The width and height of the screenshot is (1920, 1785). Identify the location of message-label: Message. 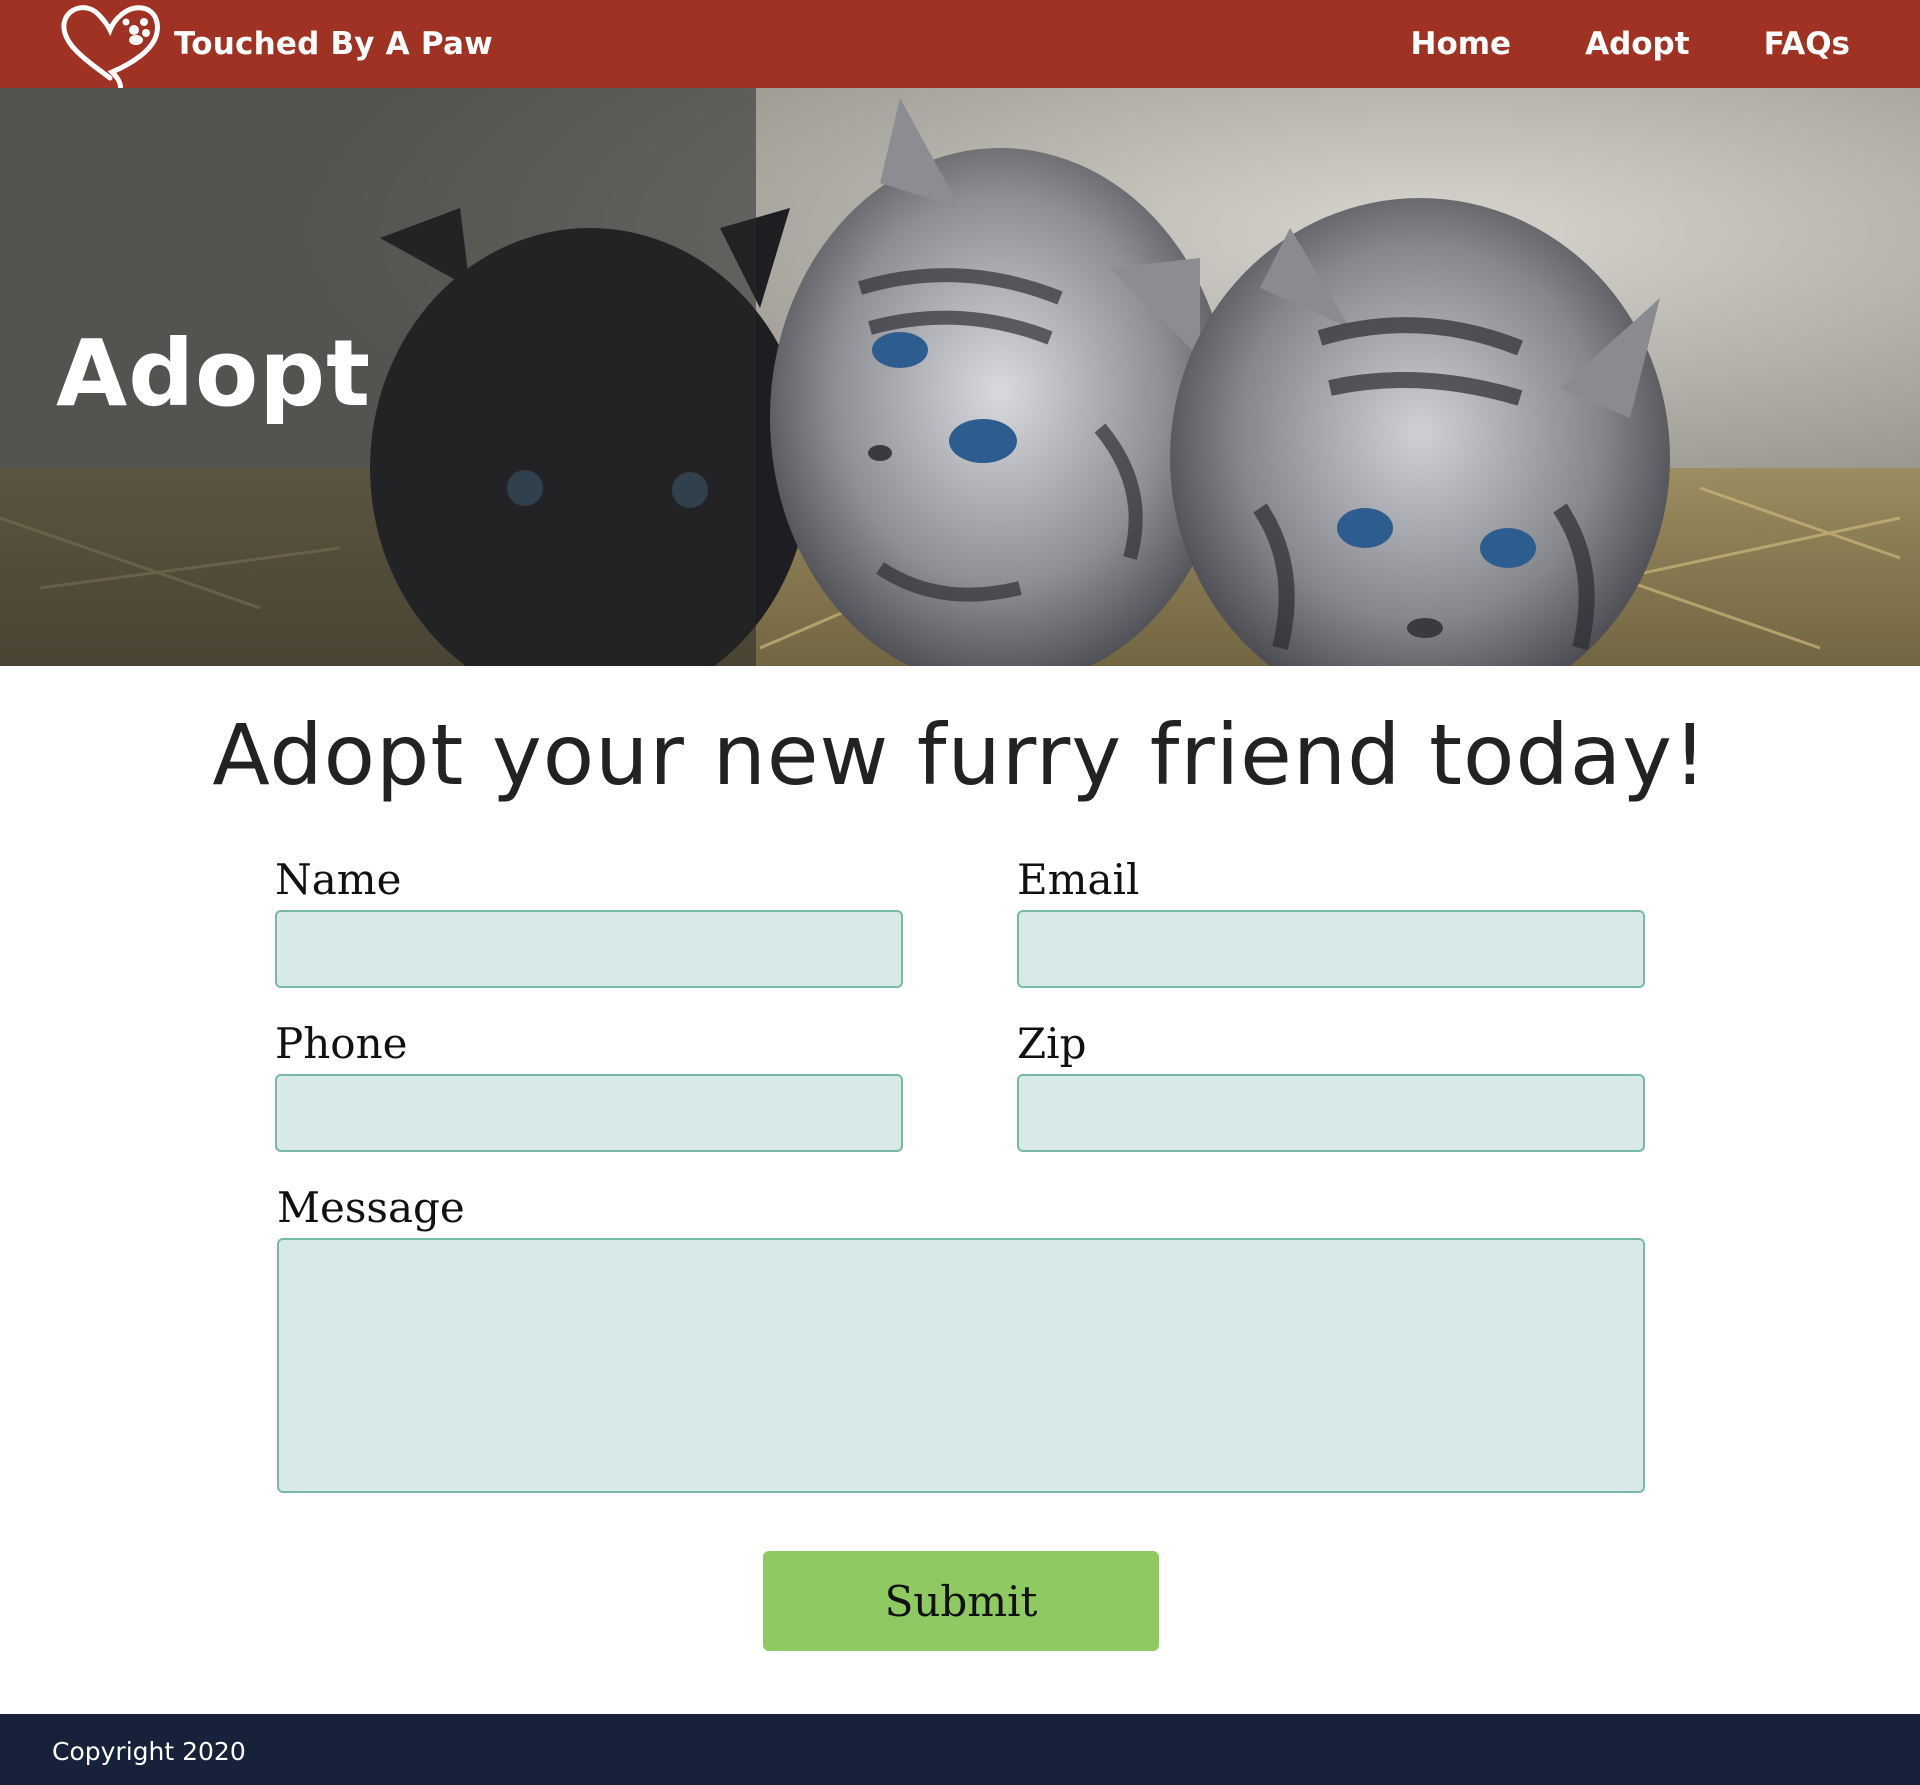
(371, 1207).